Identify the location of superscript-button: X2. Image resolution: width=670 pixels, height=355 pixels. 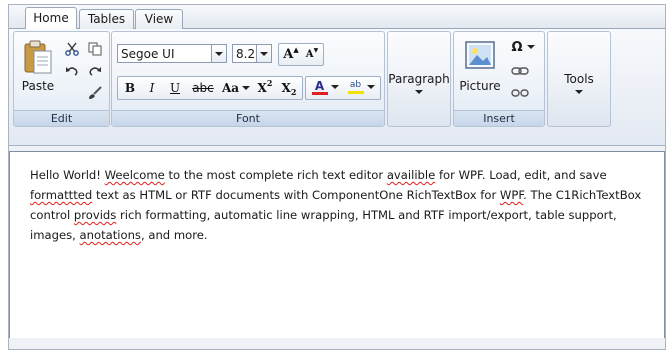
(265, 88).